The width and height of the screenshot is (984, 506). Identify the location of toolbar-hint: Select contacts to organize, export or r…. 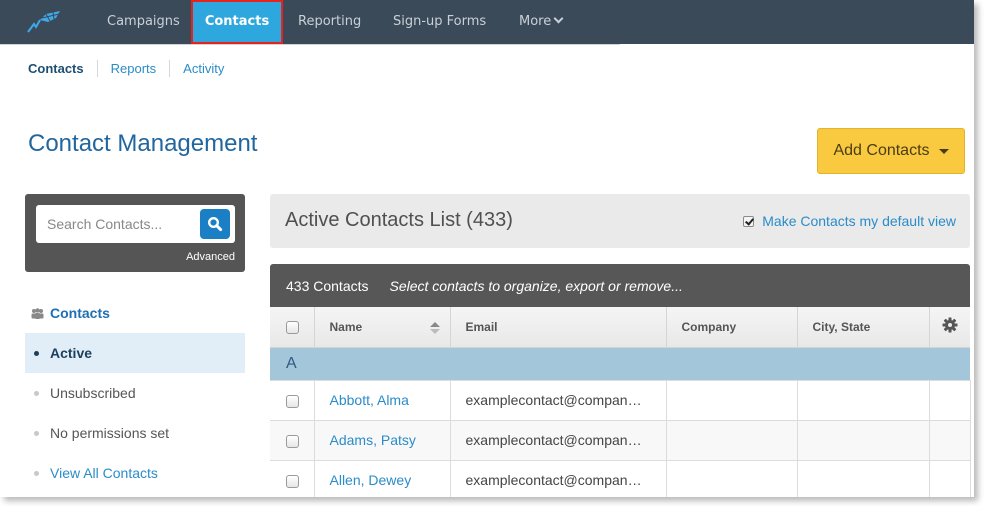
(536, 285).